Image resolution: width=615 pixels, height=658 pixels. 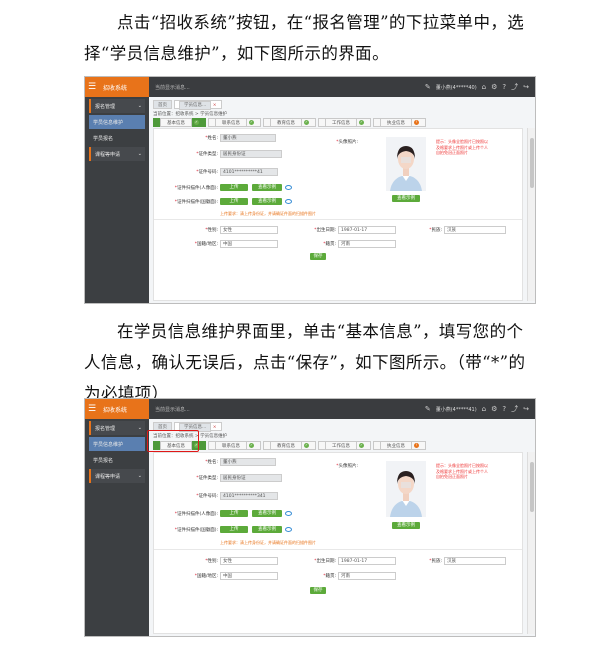 I want to click on form-tabs: 基本信息 ✓ 联系信息 ✓ 教育信息 ✓ 工作信息 ✓ 执业信息!, so click(x=289, y=122).